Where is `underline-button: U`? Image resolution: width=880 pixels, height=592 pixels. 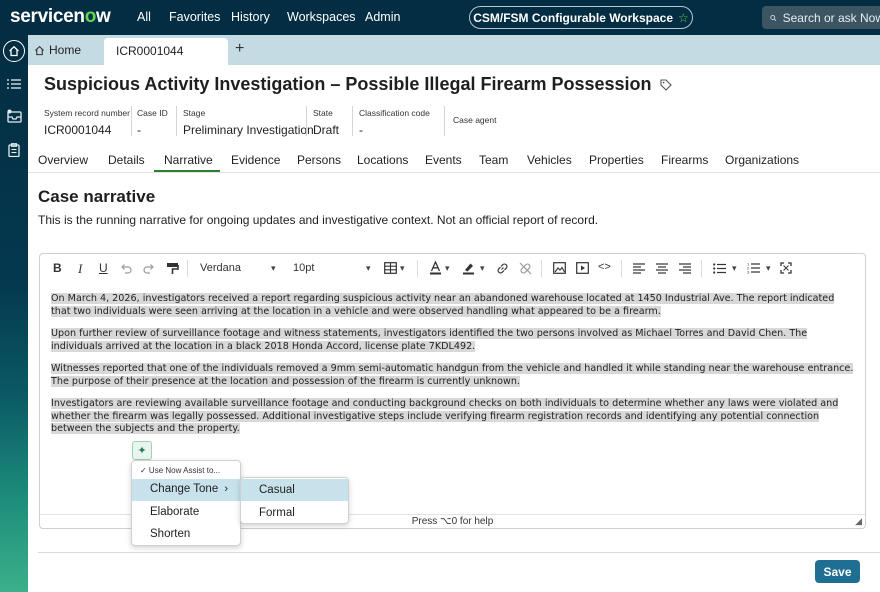
underline-button: U is located at coordinates (103, 268).